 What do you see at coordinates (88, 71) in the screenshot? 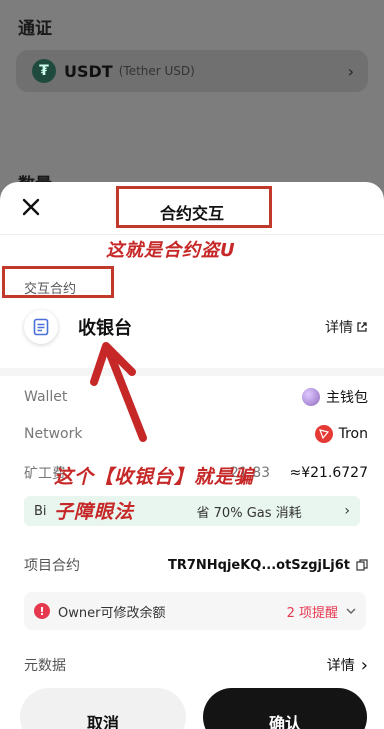
I see `token-symbol: USDT` at bounding box center [88, 71].